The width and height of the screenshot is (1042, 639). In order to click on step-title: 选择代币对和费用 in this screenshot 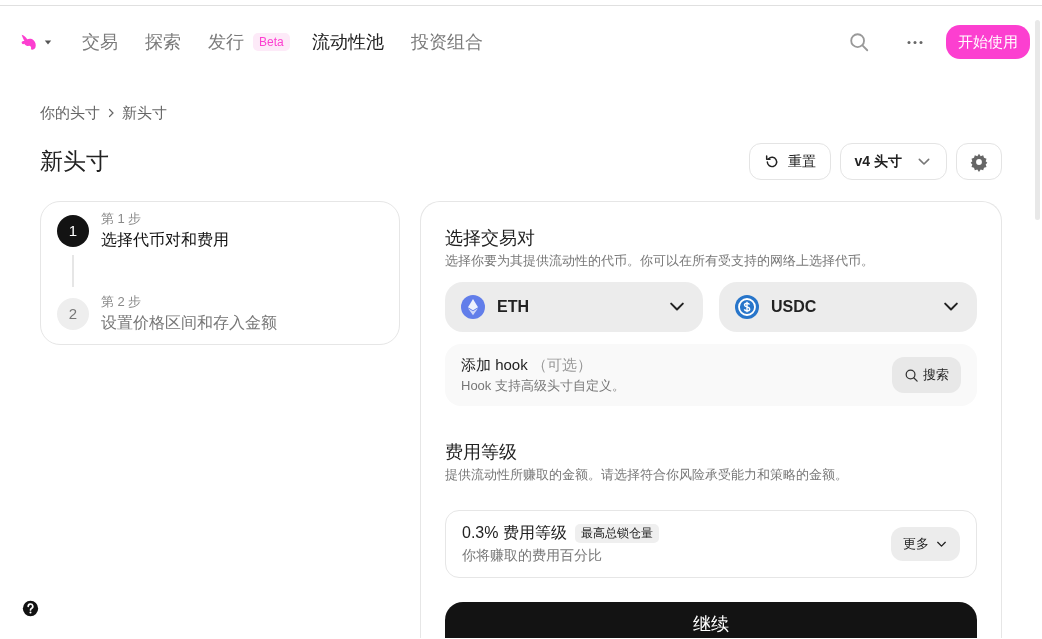, I will do `click(165, 240)`.